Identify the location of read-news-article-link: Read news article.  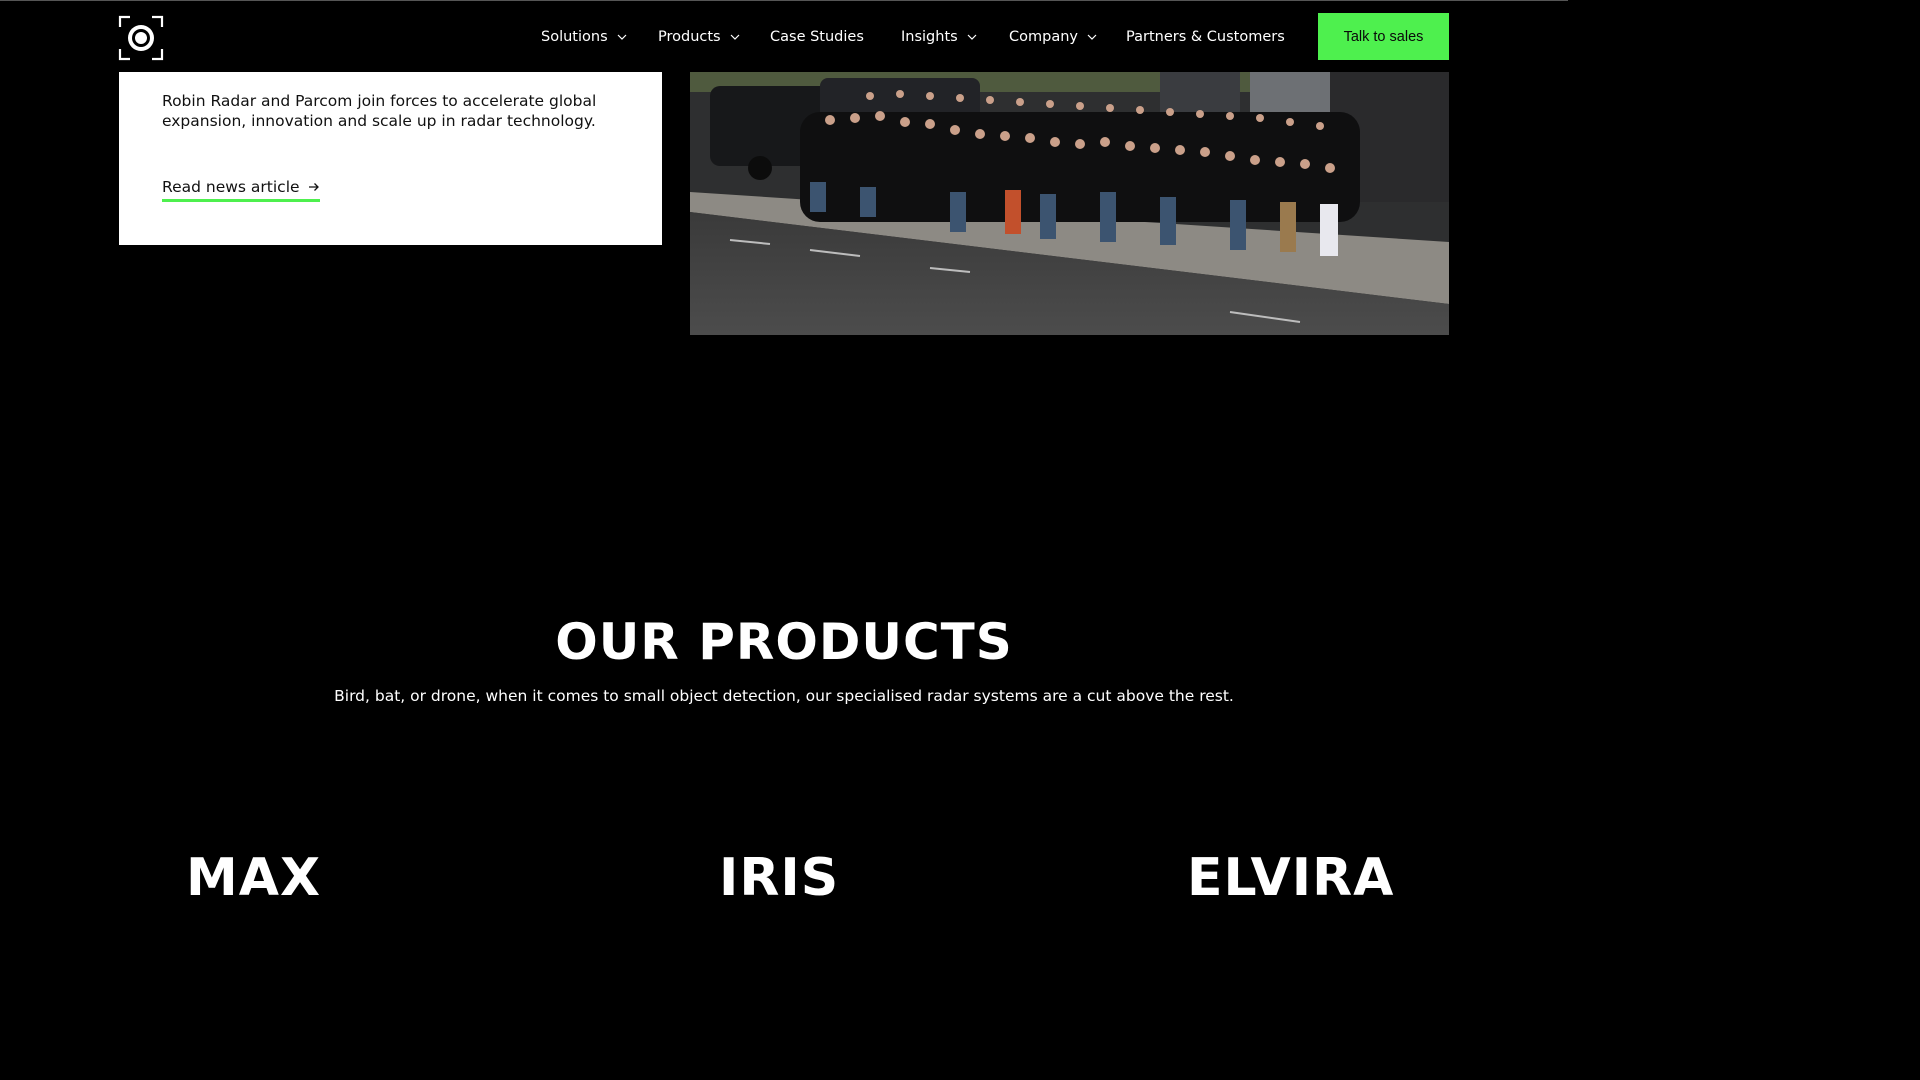
(241, 190).